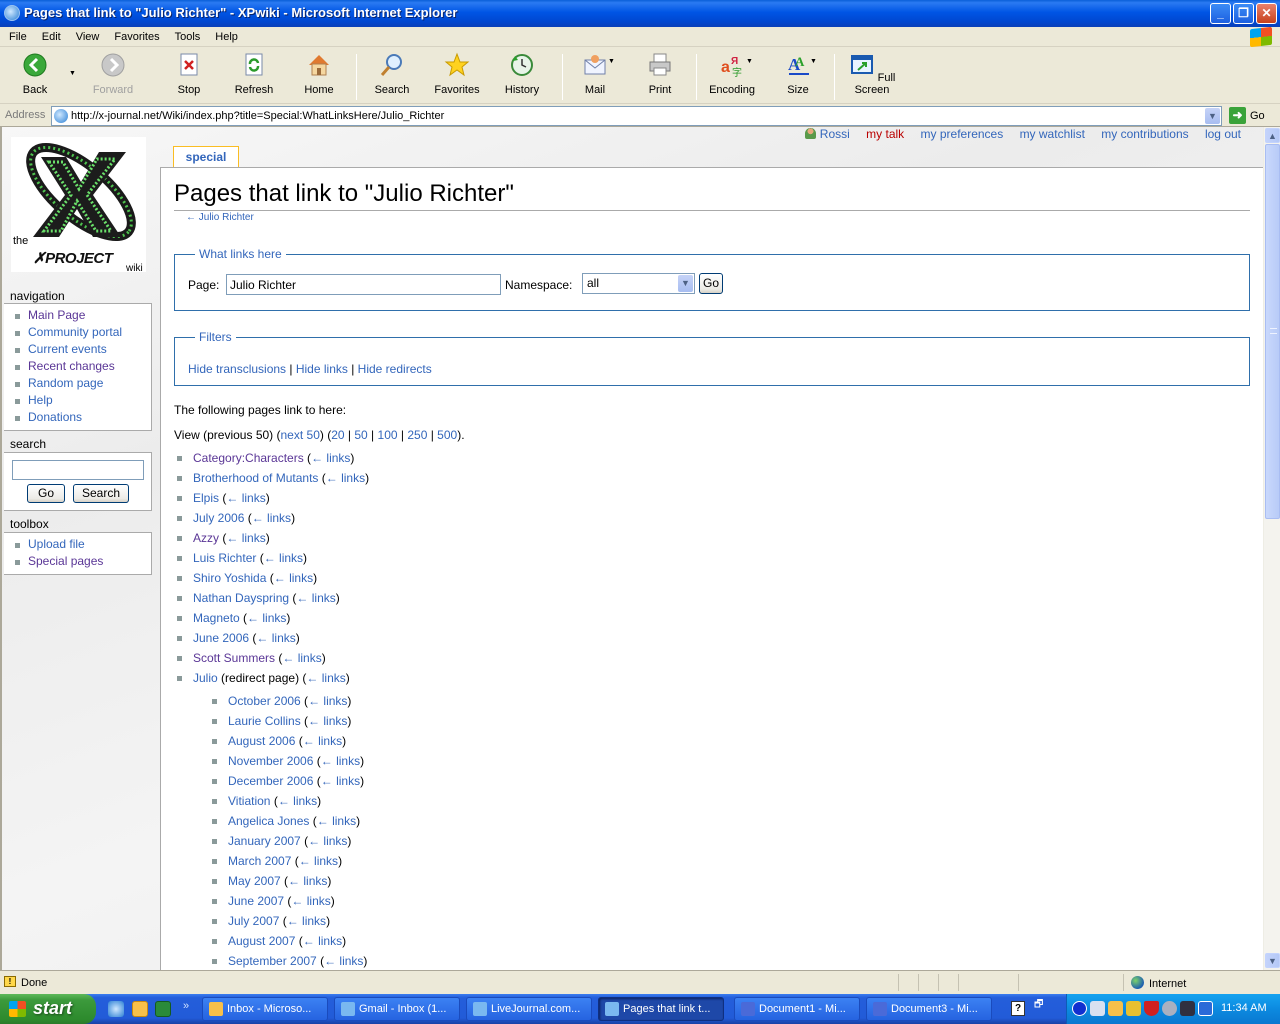 This screenshot has height=1024, width=1280. Describe the element at coordinates (270, 781) in the screenshot. I see `result-link: December 2006` at that location.